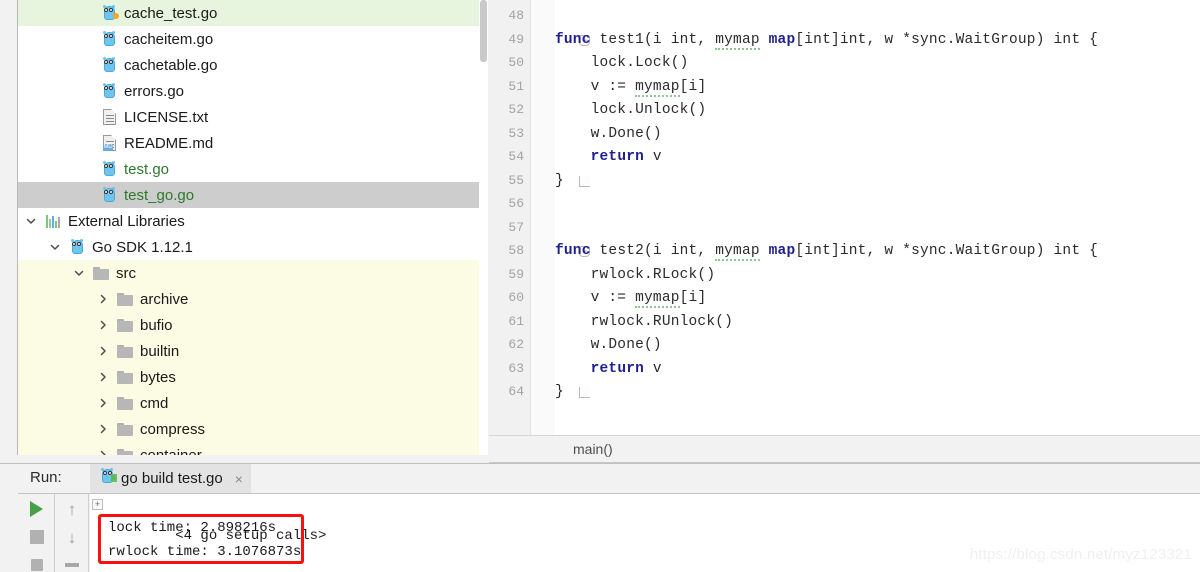 The width and height of the screenshot is (1200, 572). I want to click on tree-item-label: LICENSE.txt, so click(166, 117).